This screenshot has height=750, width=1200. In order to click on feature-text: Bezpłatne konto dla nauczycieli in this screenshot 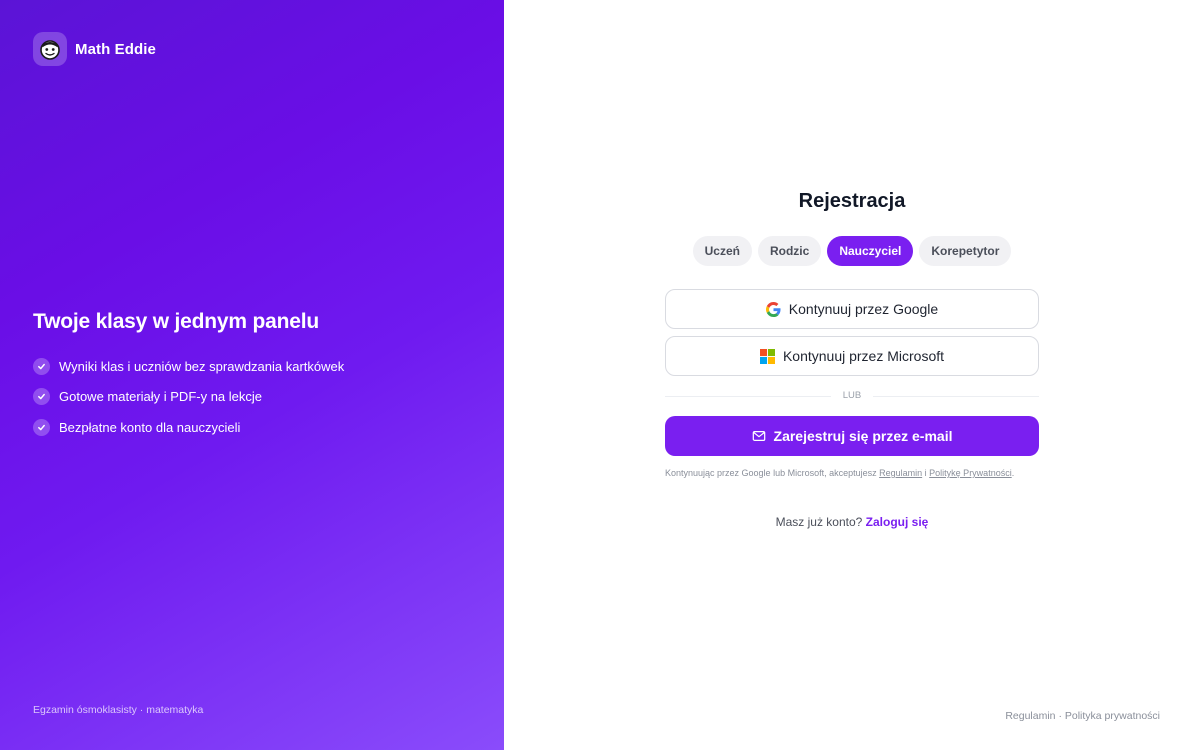, I will do `click(150, 427)`.